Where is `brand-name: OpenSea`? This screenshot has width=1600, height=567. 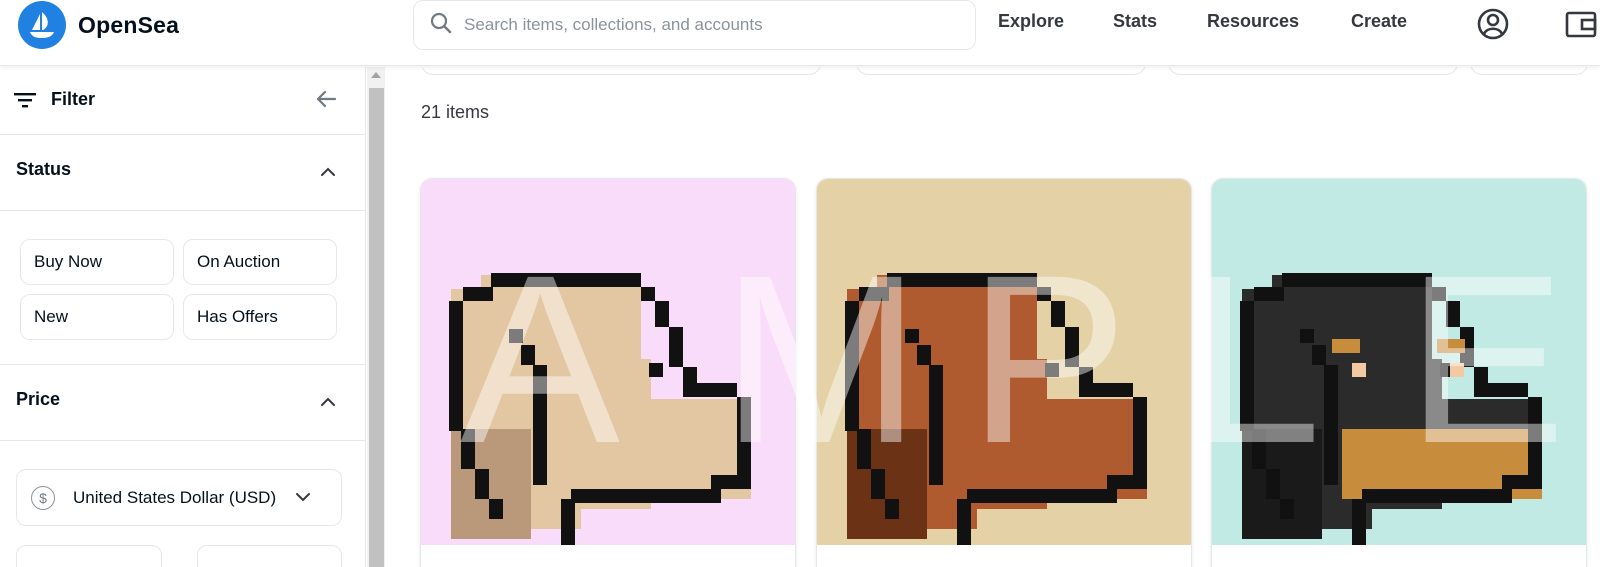 brand-name: OpenSea is located at coordinates (129, 24).